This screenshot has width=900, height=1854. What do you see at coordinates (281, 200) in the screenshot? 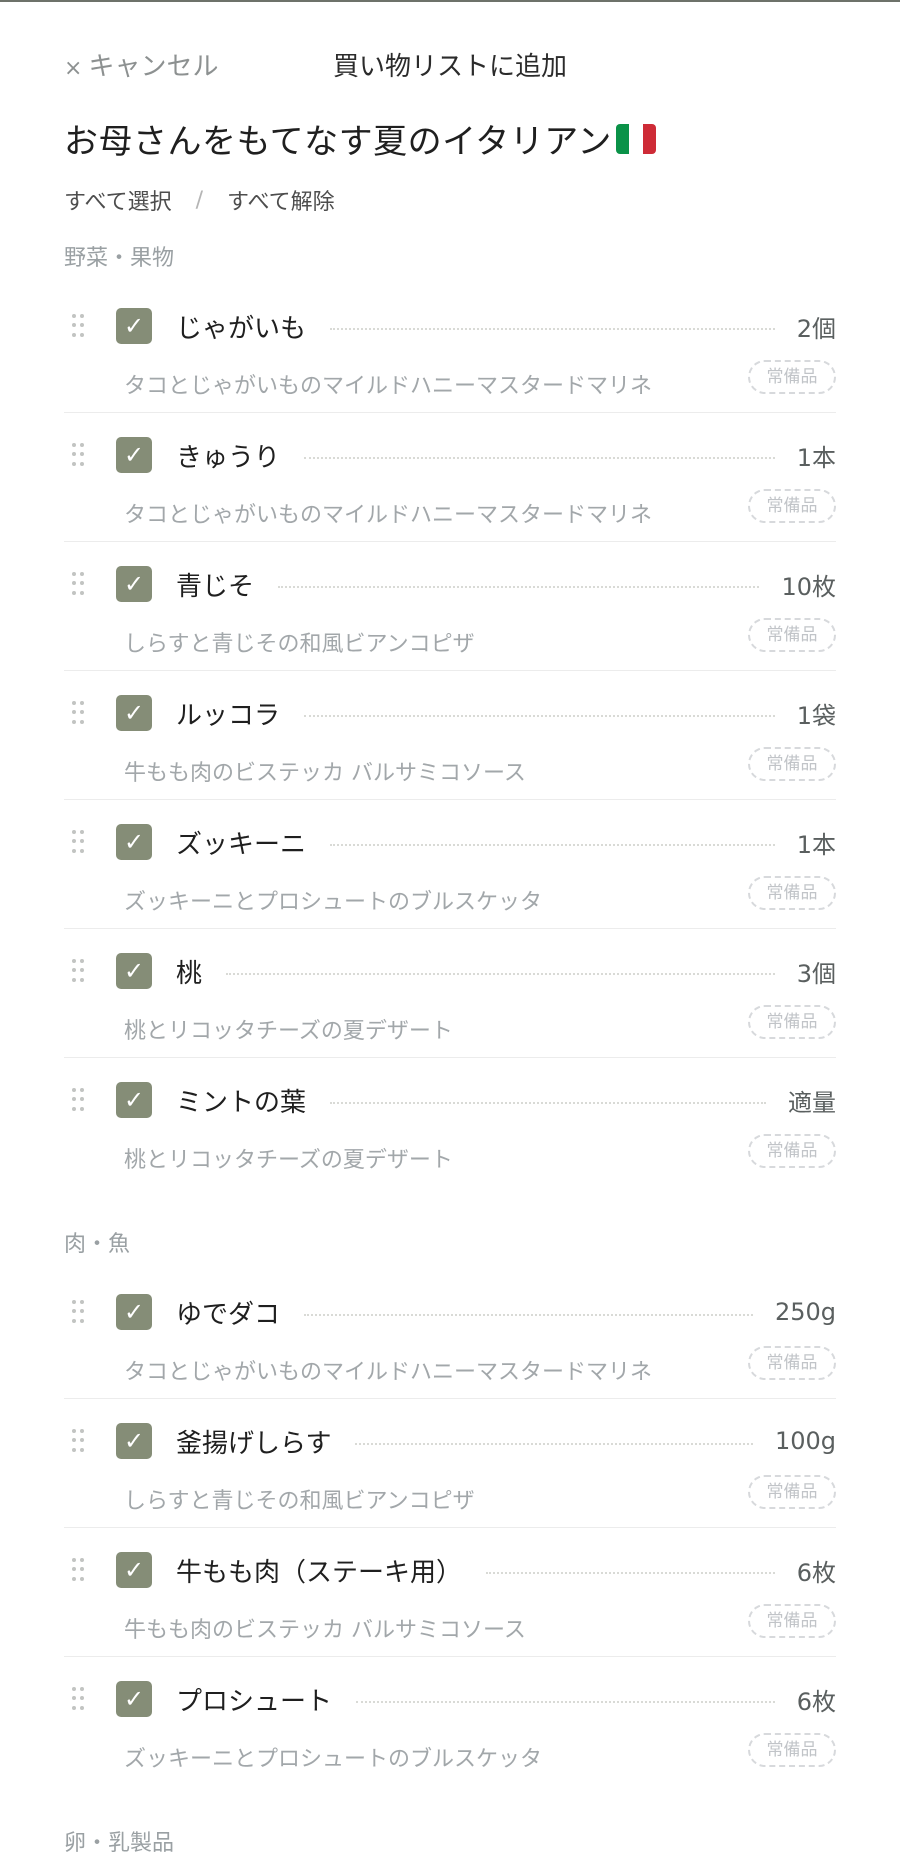
I see `deselect-all-button: すべて解除` at bounding box center [281, 200].